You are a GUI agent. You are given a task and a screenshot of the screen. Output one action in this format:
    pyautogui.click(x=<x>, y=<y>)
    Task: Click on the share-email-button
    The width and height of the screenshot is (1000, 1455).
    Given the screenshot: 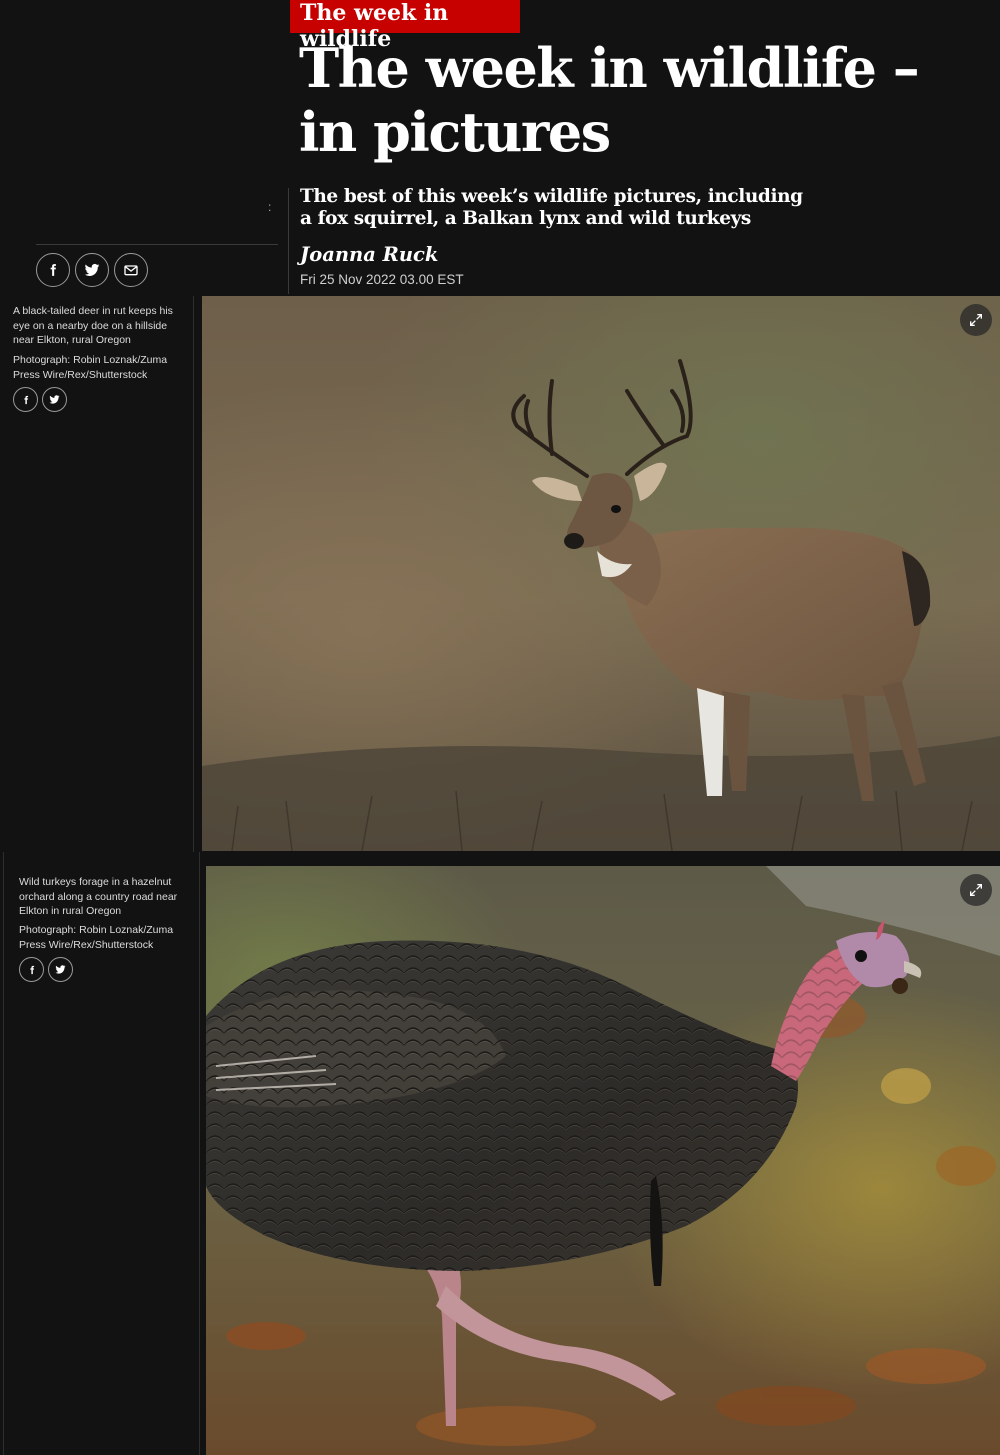 What is the action you would take?
    pyautogui.click(x=131, y=270)
    